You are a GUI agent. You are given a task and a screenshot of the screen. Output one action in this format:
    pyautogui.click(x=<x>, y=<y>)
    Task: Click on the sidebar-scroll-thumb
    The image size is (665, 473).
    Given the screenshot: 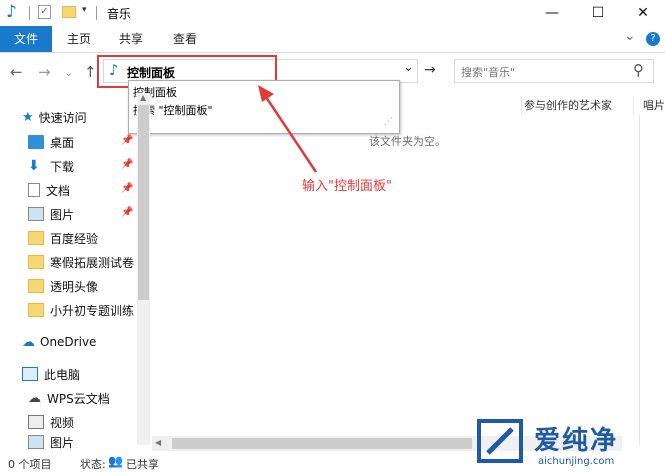 What is the action you would take?
    pyautogui.click(x=143, y=202)
    